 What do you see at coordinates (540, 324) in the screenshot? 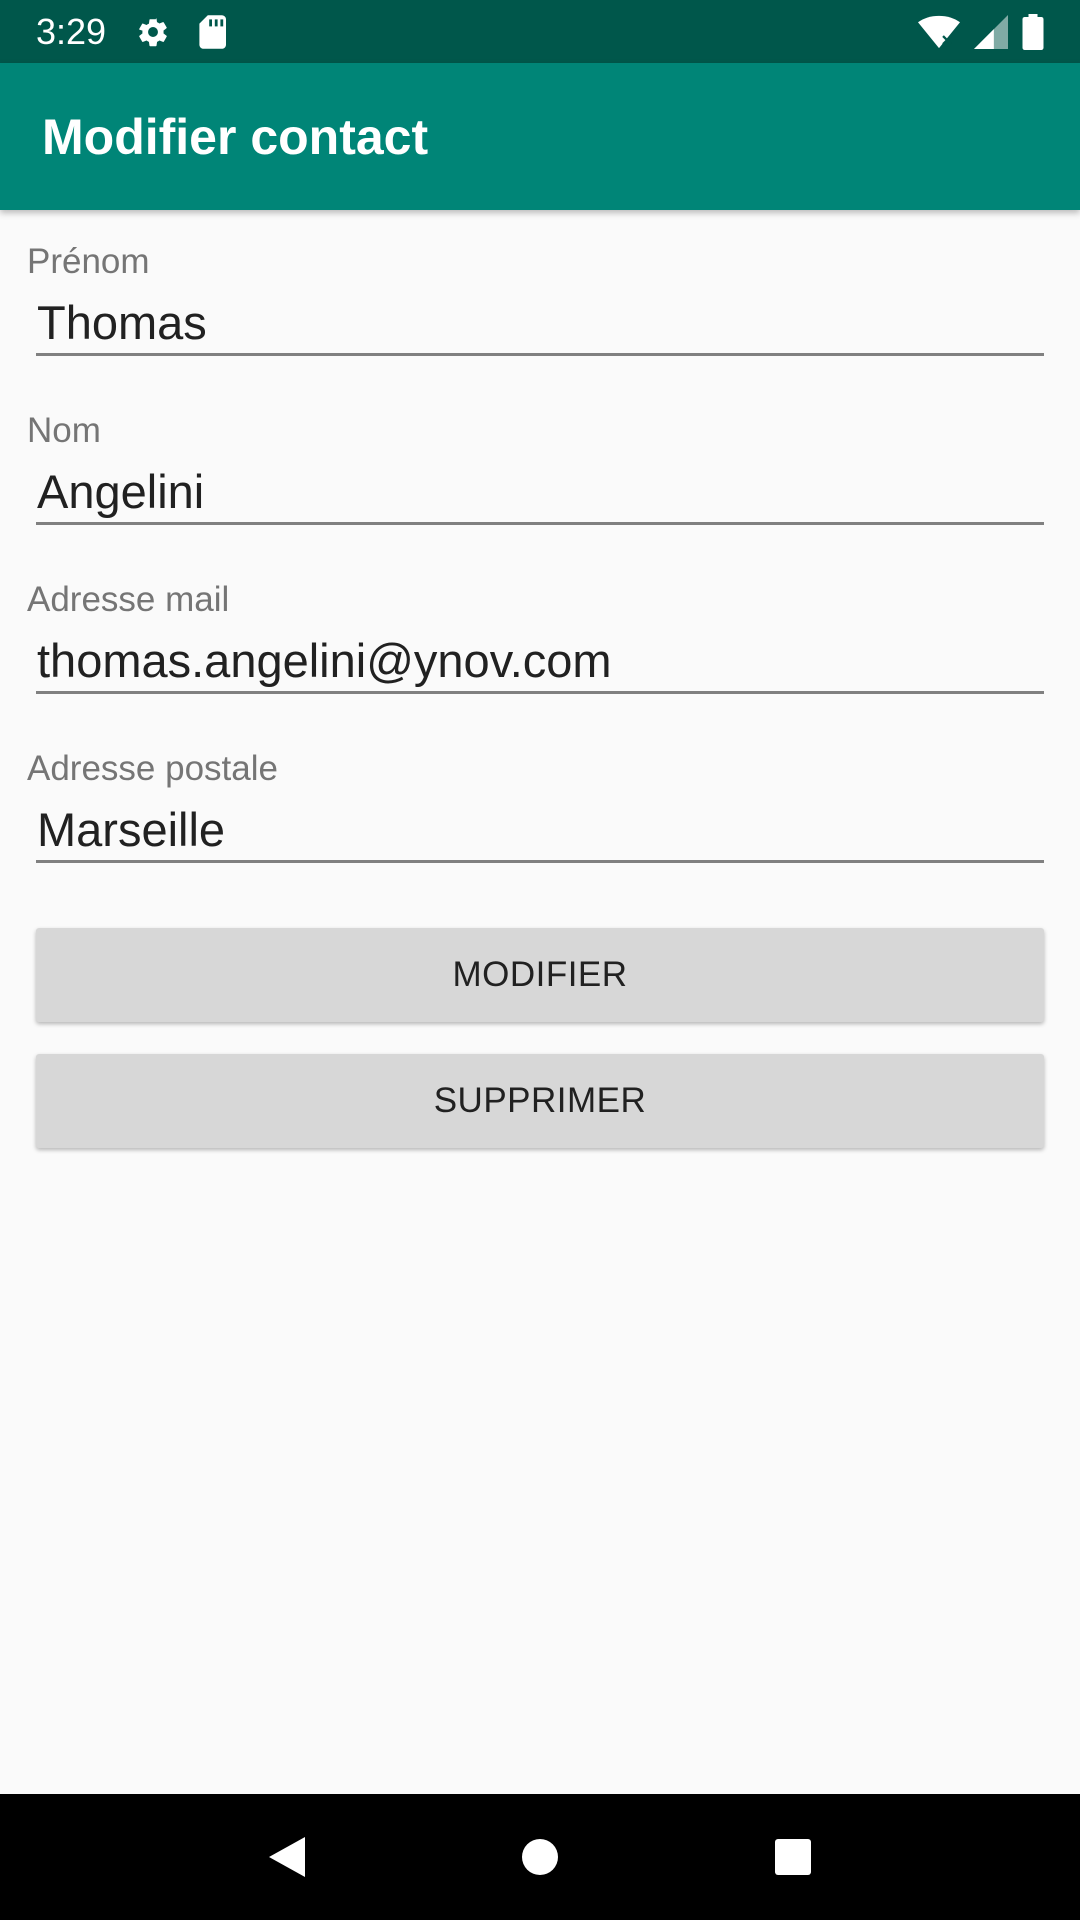
I see `first-name-input` at bounding box center [540, 324].